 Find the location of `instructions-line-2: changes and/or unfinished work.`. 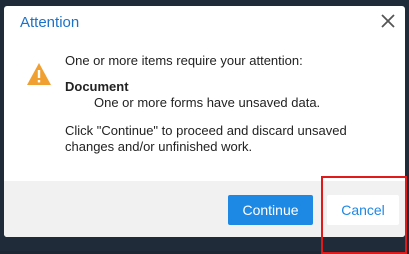

instructions-line-2: changes and/or unfinished work. is located at coordinates (159, 146).